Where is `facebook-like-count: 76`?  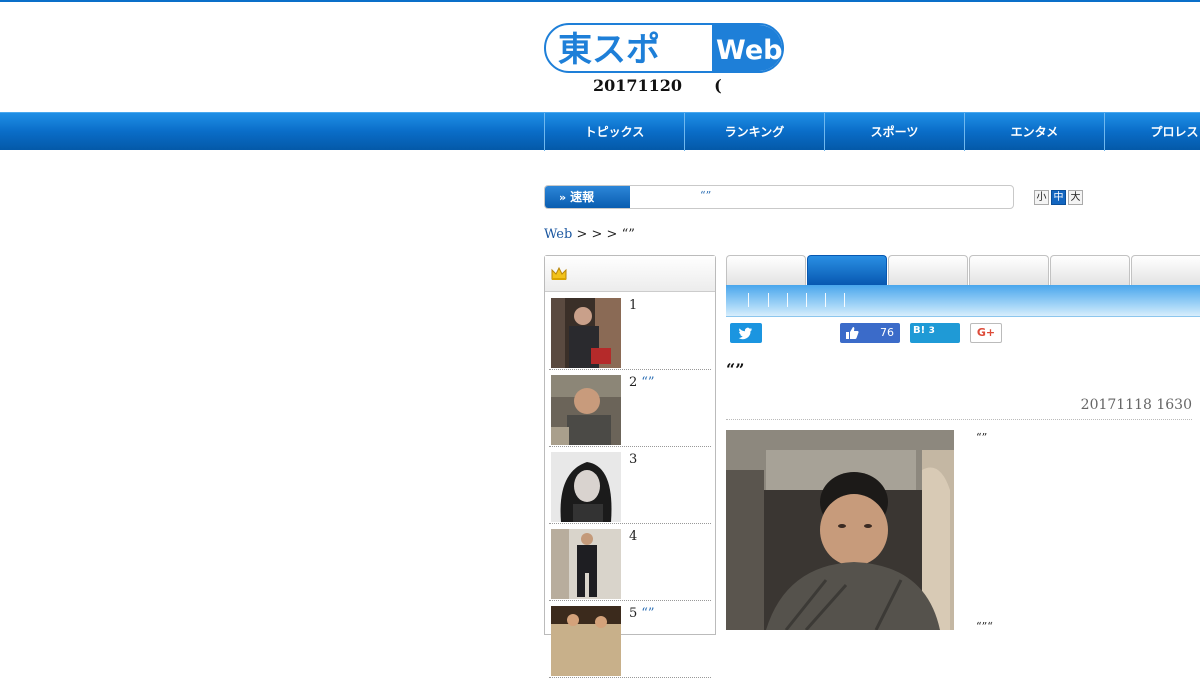
facebook-like-count: 76 is located at coordinates (887, 332).